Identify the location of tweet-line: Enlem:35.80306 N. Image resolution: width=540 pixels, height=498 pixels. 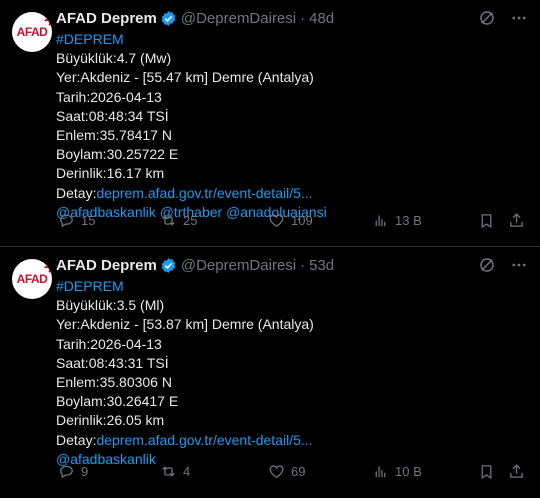
(114, 382).